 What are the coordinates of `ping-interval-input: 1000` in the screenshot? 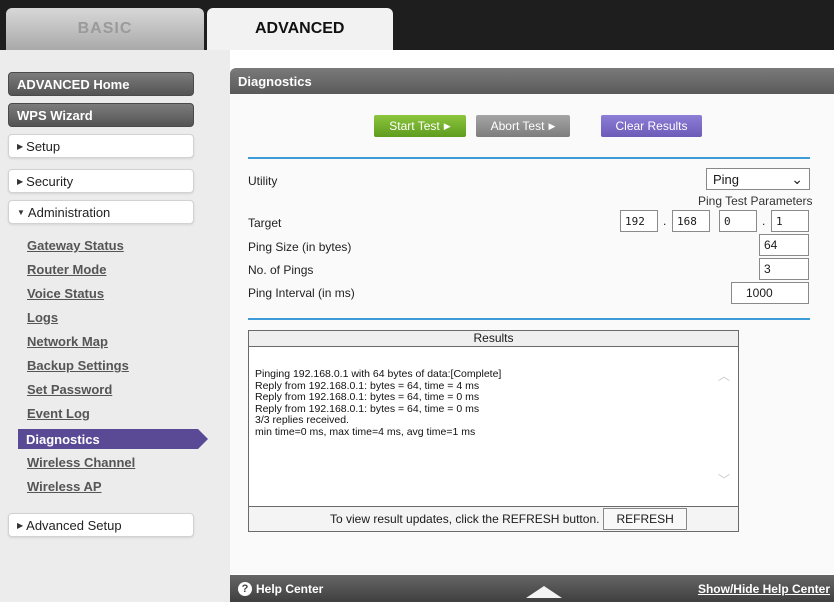 It's located at (770, 293).